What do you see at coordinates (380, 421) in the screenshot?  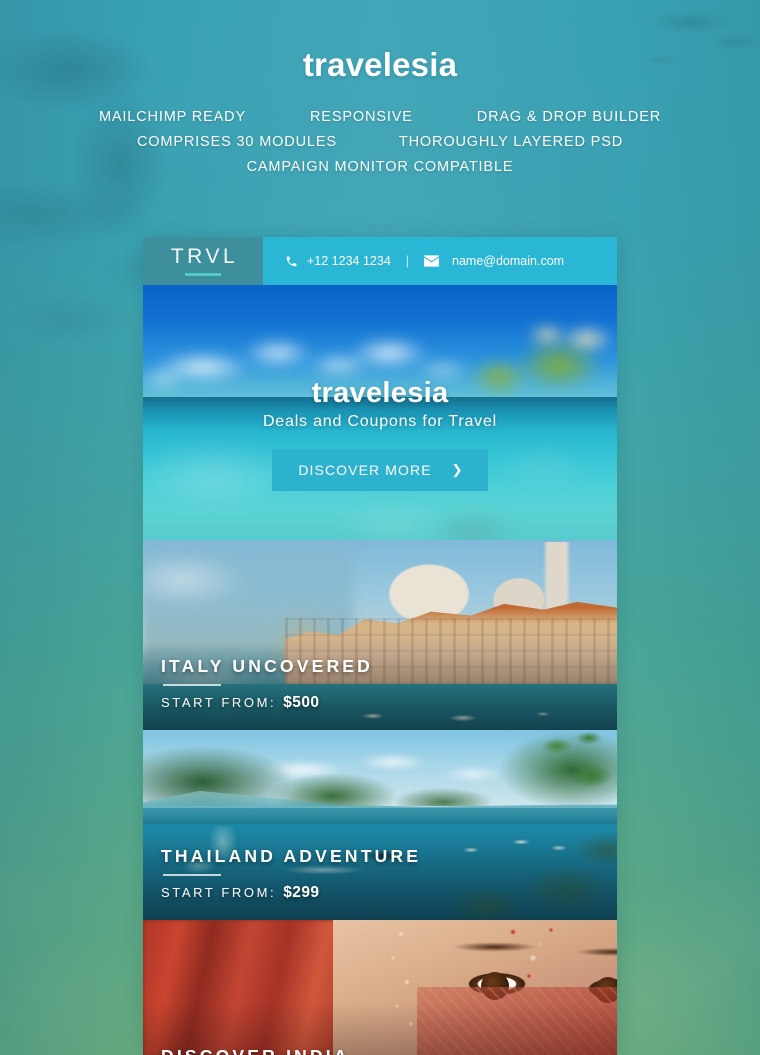 I see `hero-subtitle: Deals and Coupons for Travel` at bounding box center [380, 421].